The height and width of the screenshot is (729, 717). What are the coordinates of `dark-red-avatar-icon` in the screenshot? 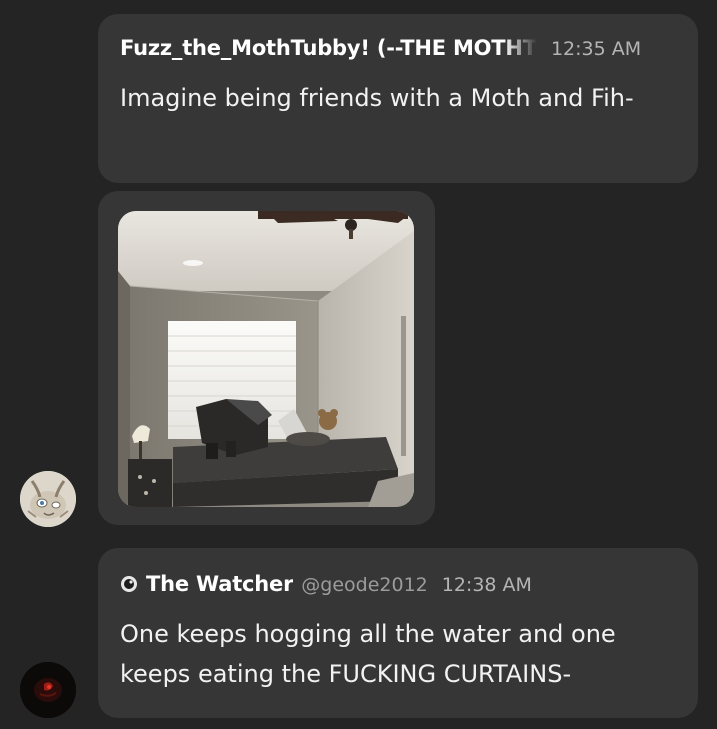 It's located at (48, 690).